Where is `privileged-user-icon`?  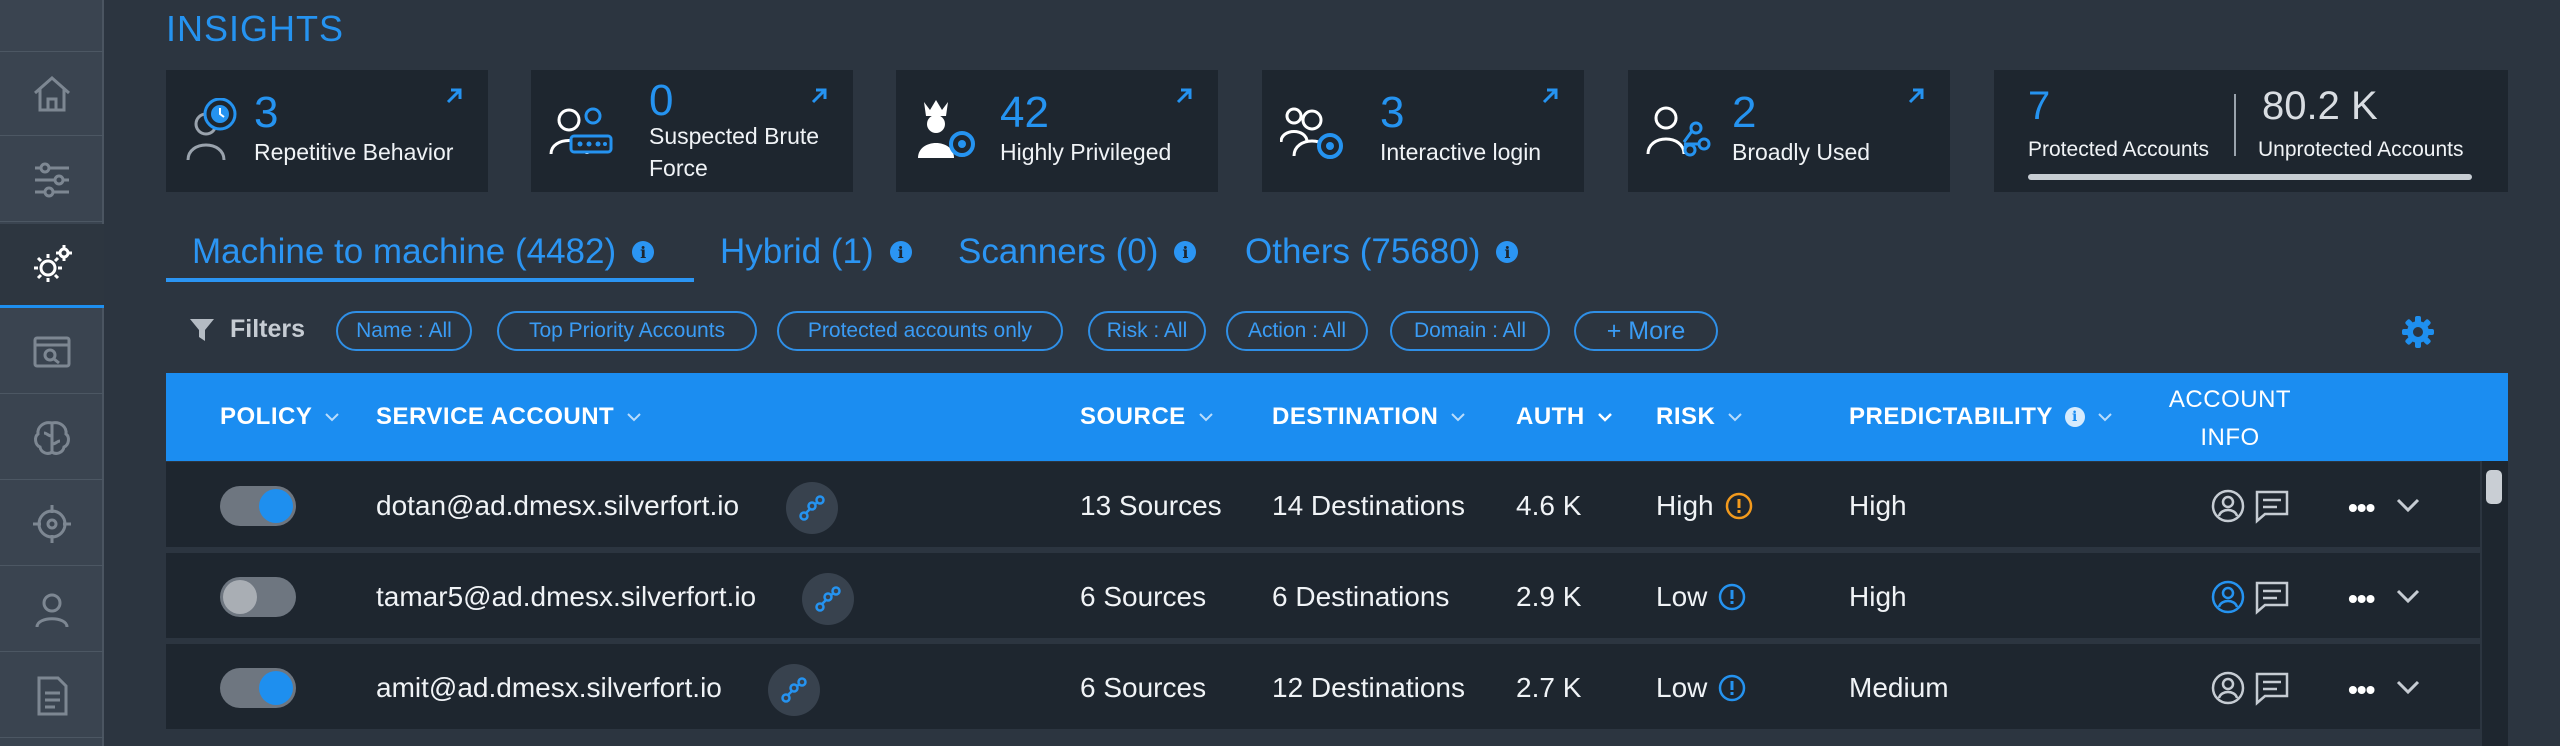 privileged-user-icon is located at coordinates (946, 129).